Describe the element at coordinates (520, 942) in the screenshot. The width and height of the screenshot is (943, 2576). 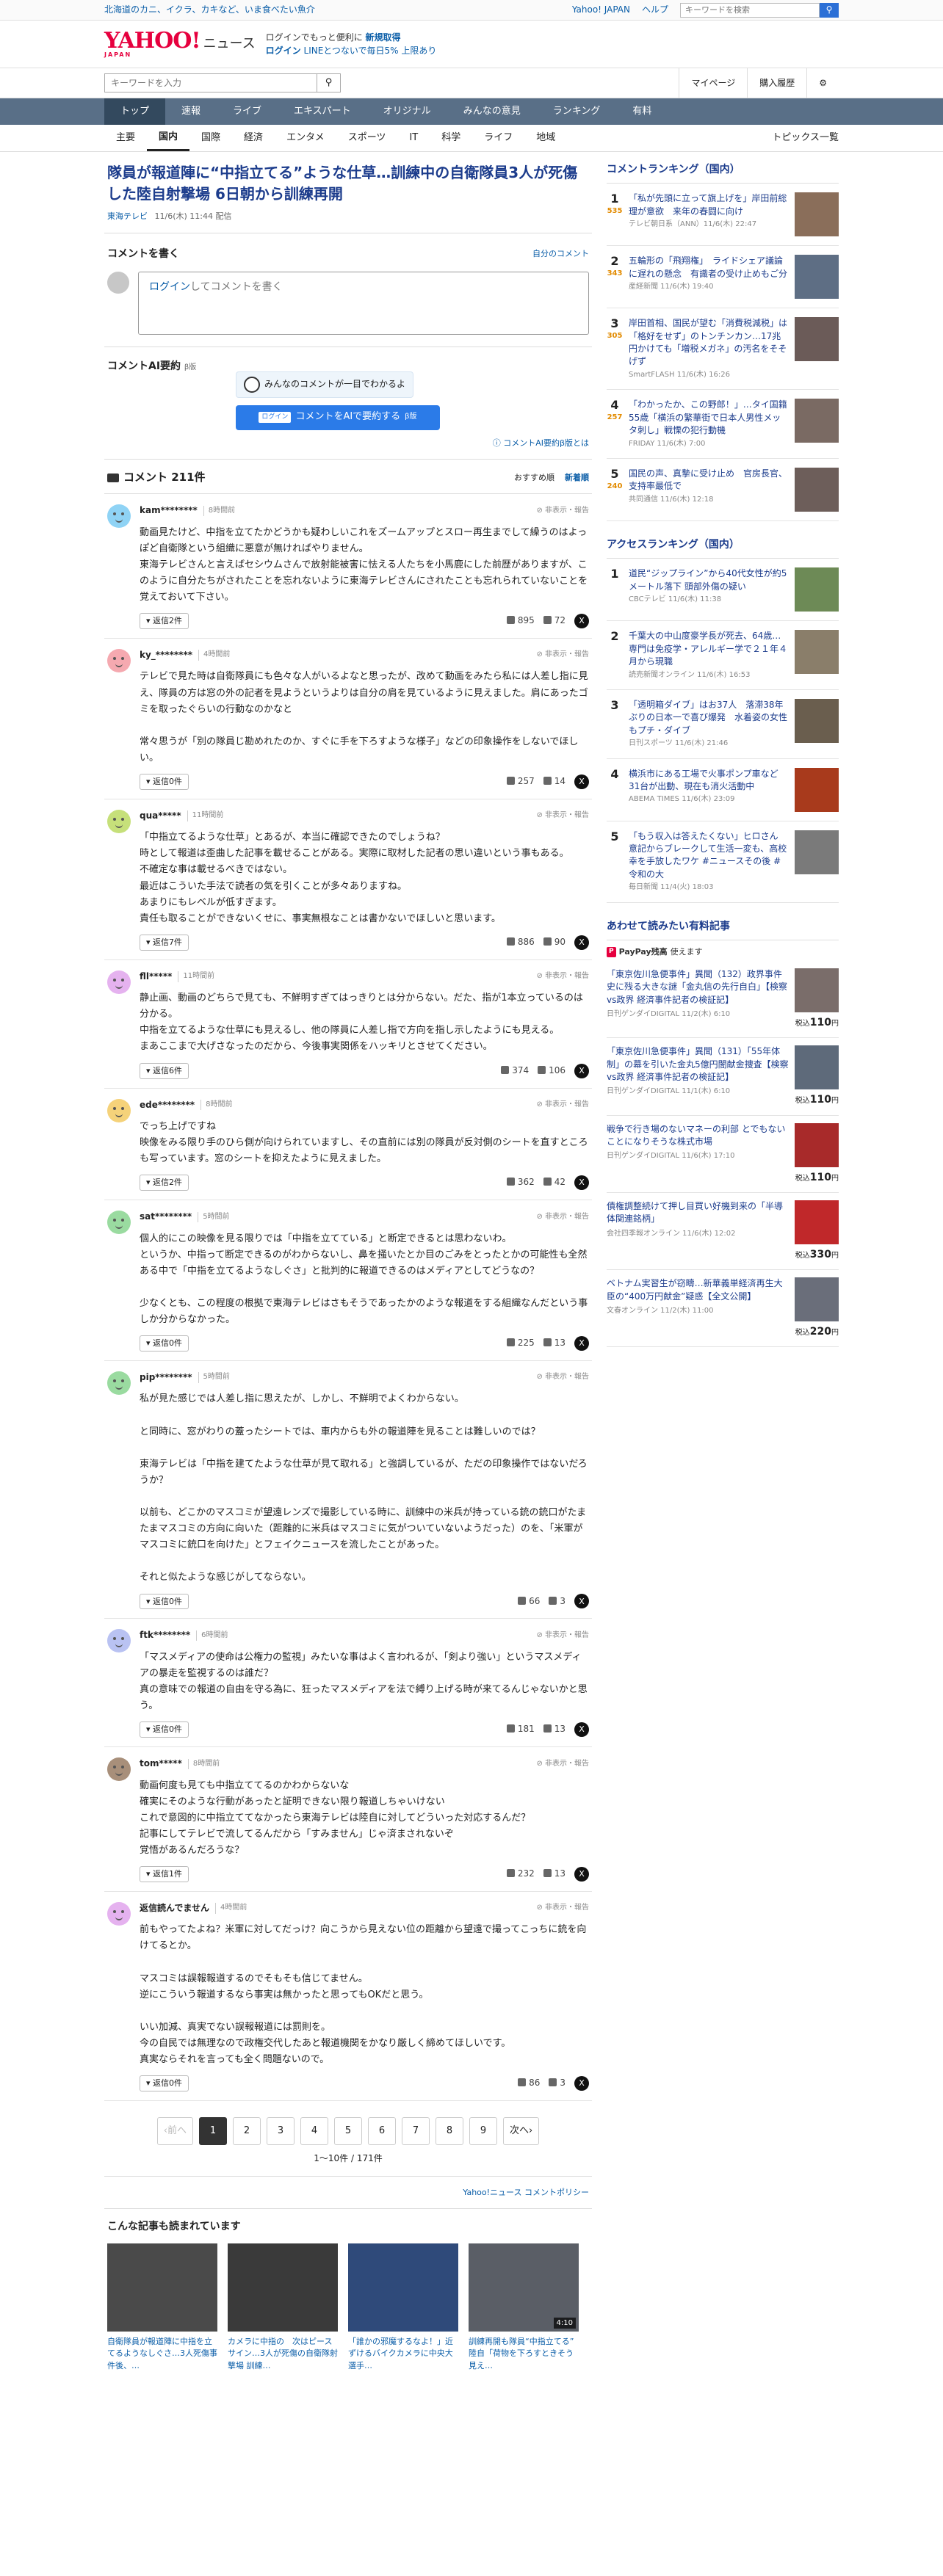
I see `upvote-button: 886` at that location.